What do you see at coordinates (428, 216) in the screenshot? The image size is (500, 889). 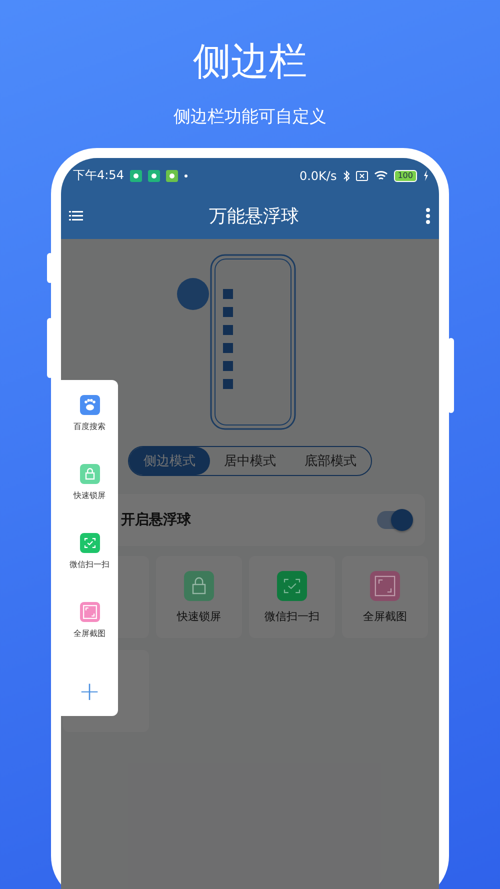 I see `more-icon` at bounding box center [428, 216].